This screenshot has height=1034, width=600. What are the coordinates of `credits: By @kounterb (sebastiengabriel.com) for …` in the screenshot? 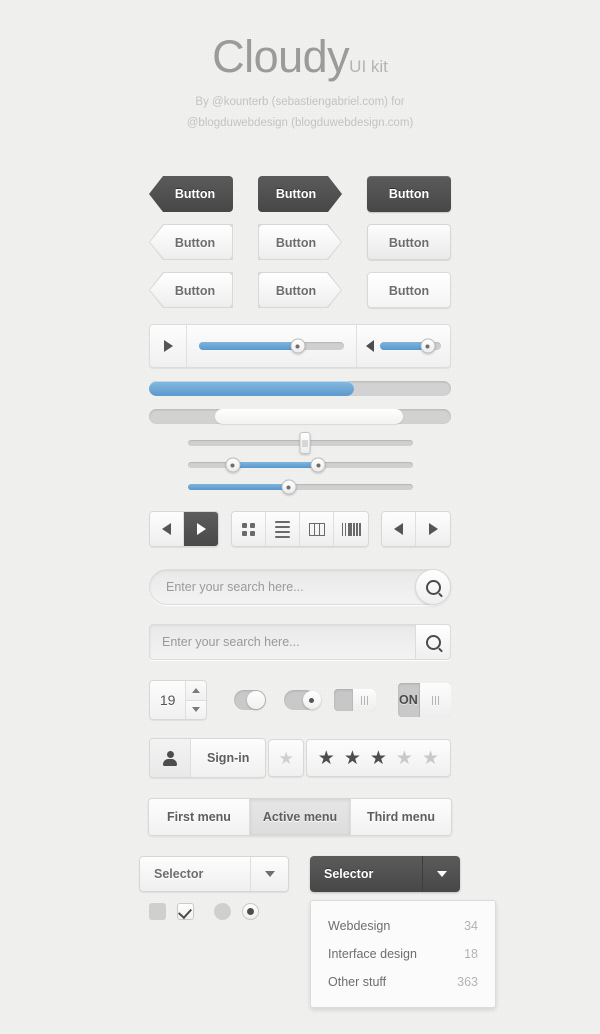 It's located at (300, 113).